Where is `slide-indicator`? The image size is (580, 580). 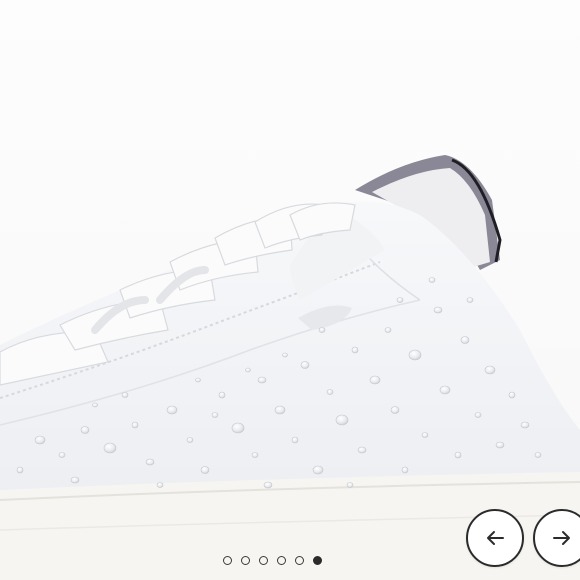
slide-indicator is located at coordinates (272, 560).